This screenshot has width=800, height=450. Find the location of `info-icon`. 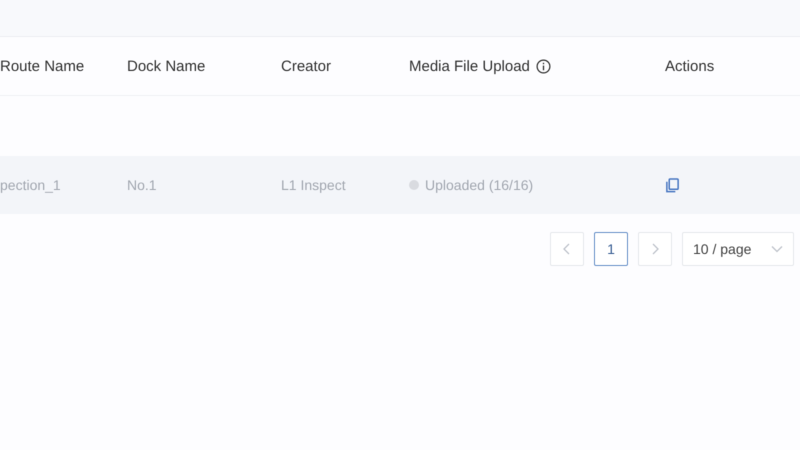

info-icon is located at coordinates (543, 66).